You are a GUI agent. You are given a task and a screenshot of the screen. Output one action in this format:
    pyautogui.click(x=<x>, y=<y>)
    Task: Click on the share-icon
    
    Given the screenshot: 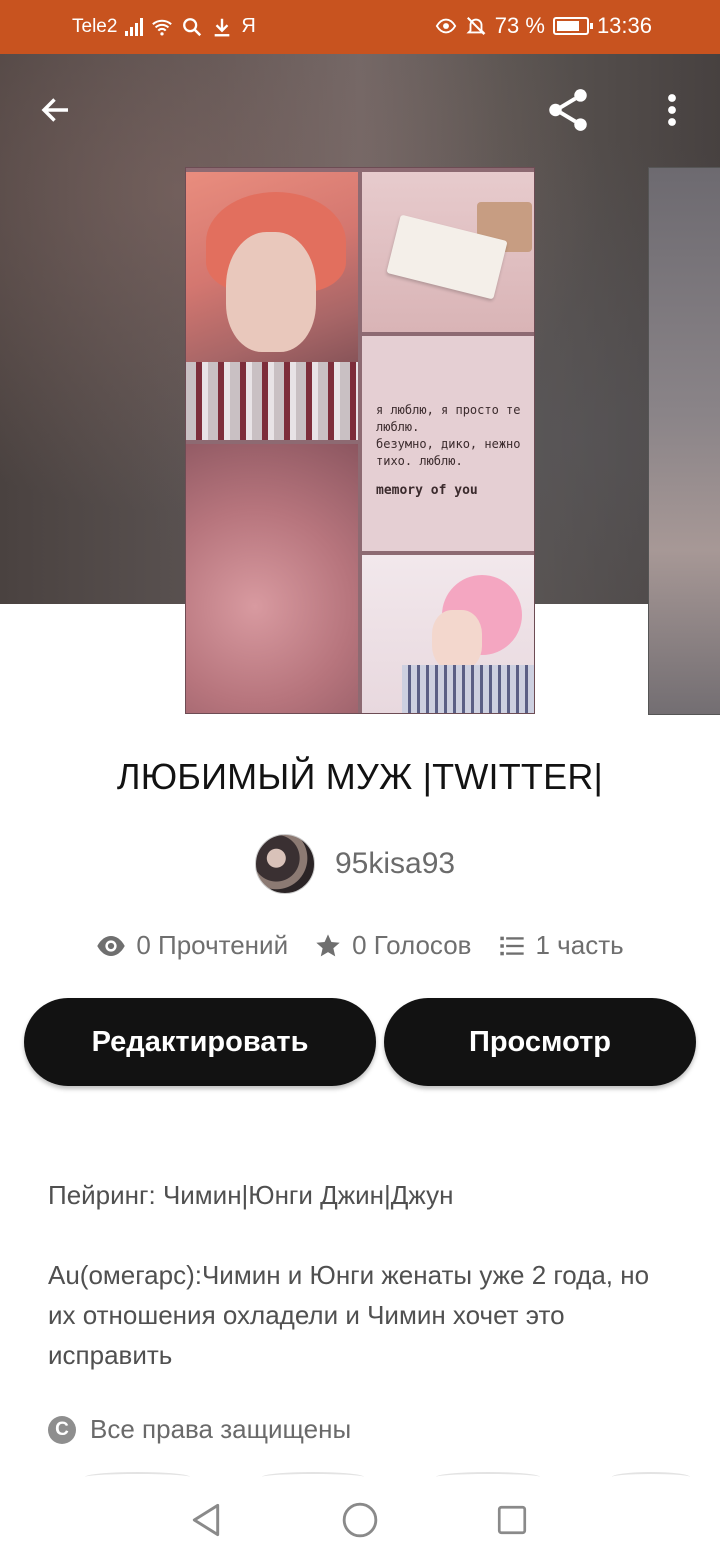 What is the action you would take?
    pyautogui.click(x=568, y=110)
    